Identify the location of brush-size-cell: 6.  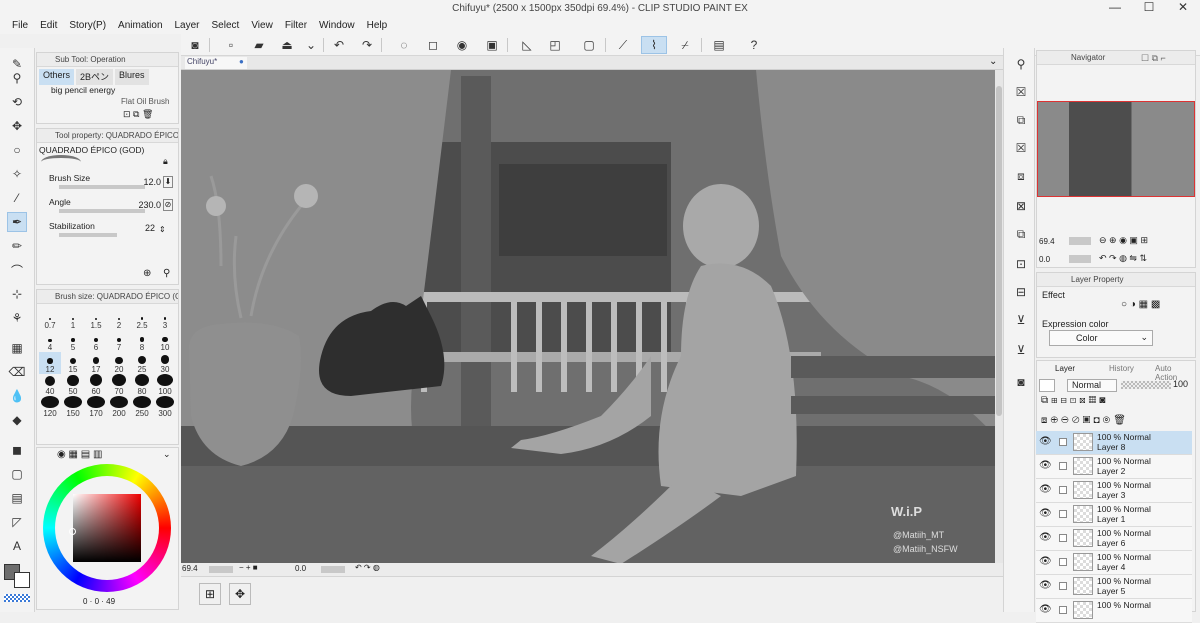
(96, 341).